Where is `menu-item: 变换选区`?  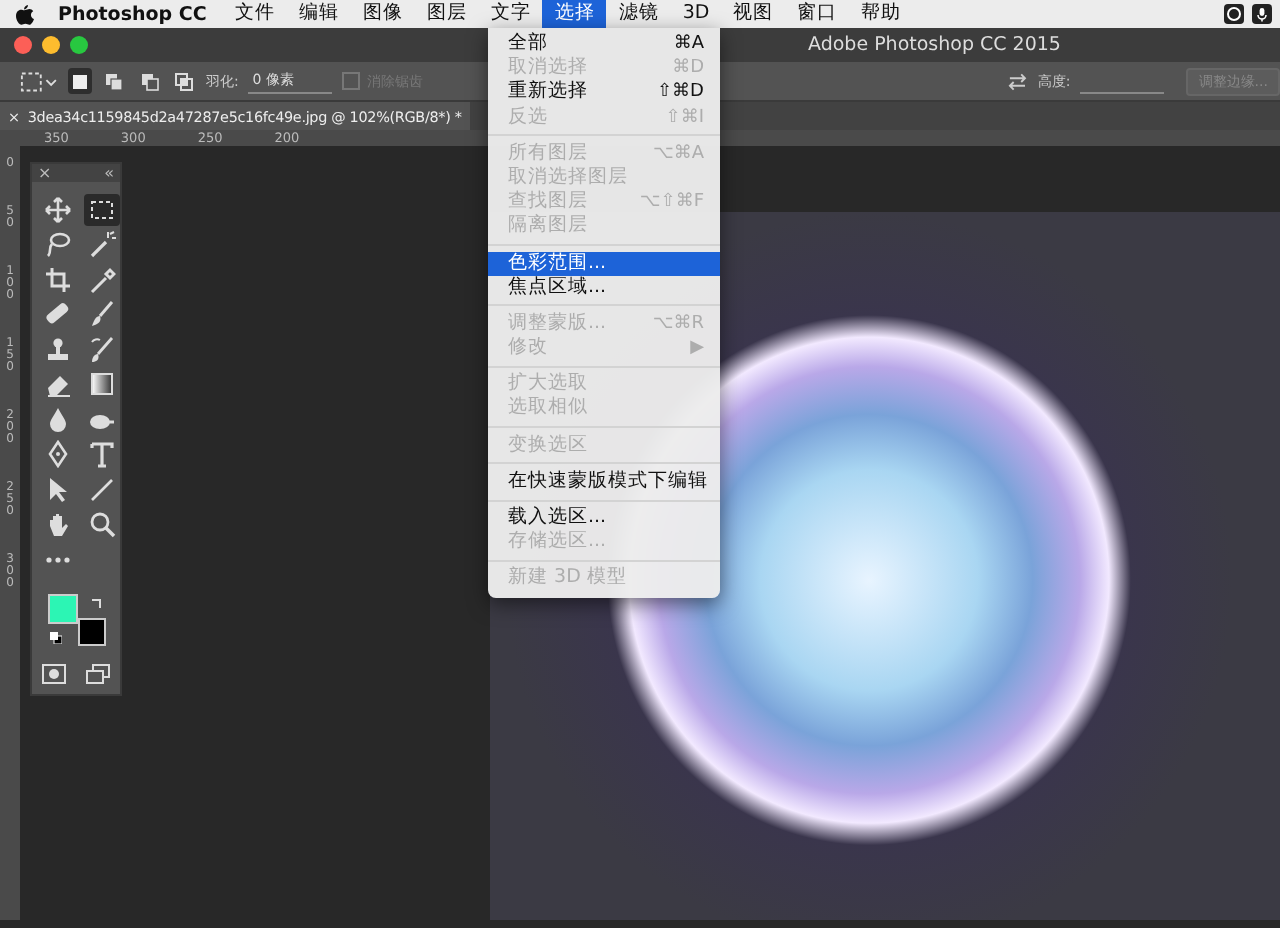 menu-item: 变换选区 is located at coordinates (548, 445).